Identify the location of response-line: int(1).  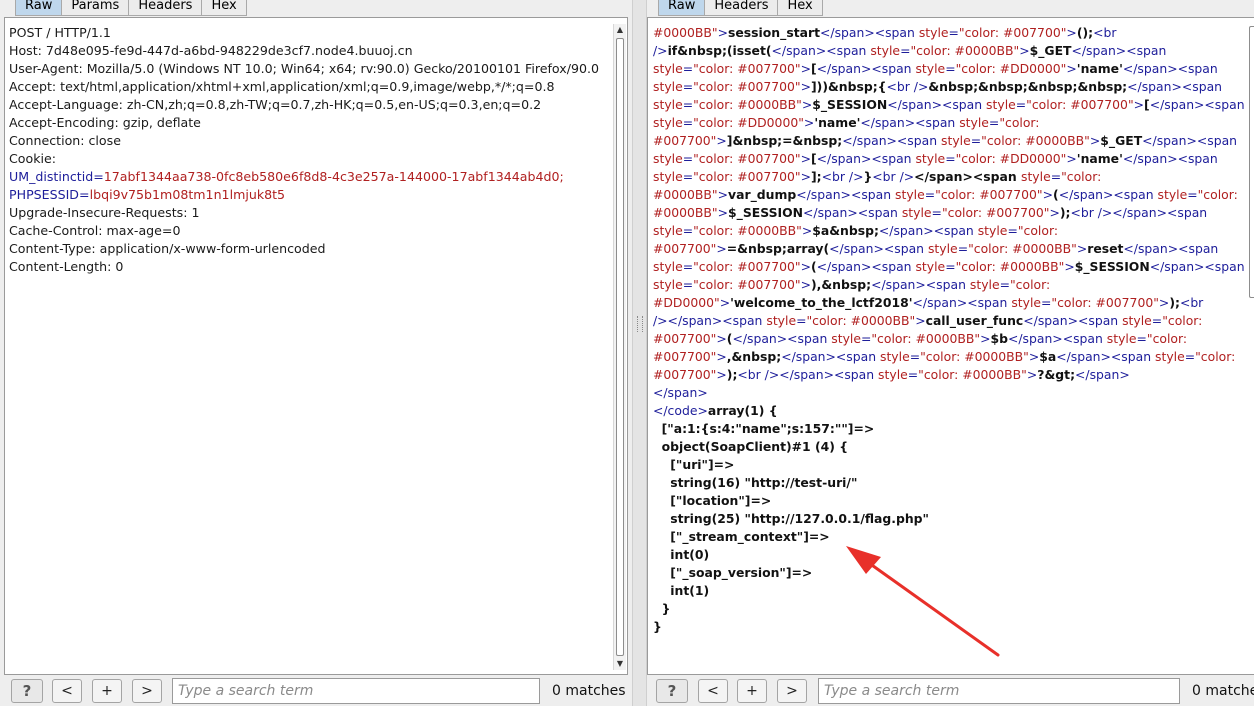
(952, 591).